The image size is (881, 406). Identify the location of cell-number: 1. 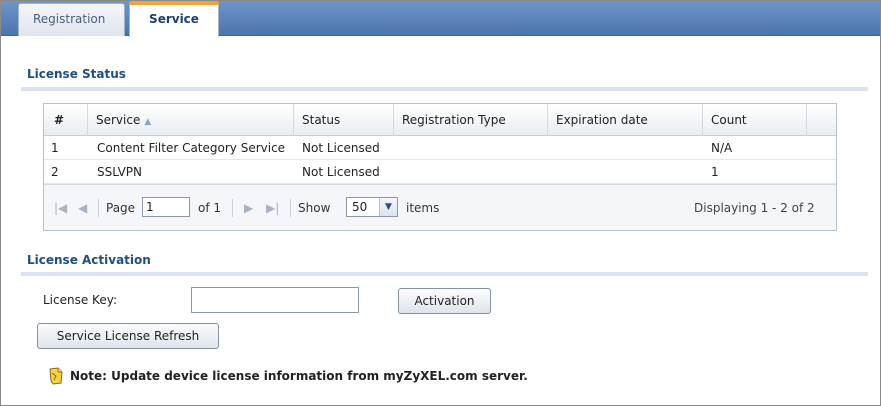
(55, 148).